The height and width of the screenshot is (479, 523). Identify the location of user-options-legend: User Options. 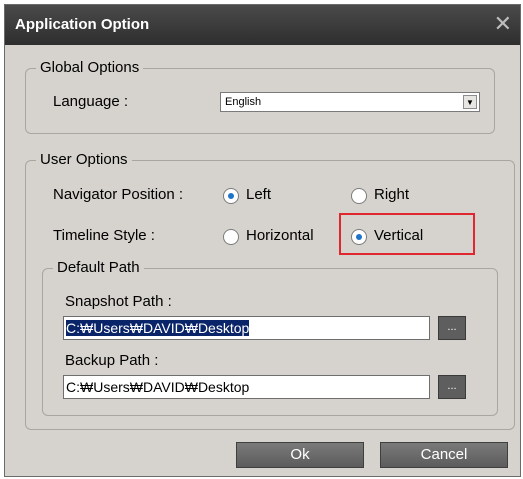
(84, 159).